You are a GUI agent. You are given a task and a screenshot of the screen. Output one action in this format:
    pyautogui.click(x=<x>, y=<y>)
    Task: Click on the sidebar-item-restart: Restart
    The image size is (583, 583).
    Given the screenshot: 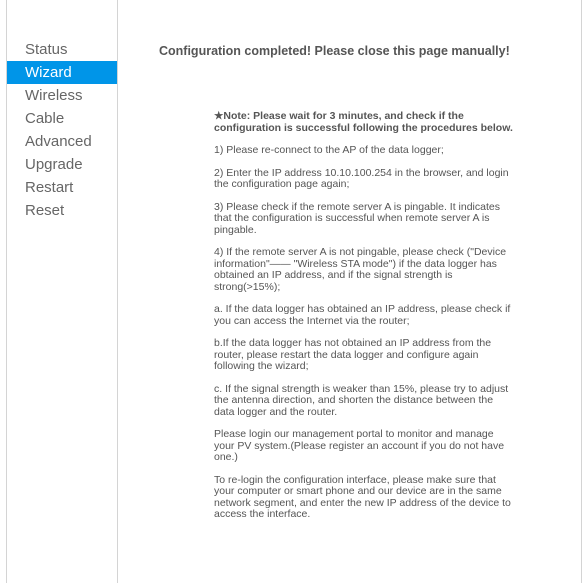 What is the action you would take?
    pyautogui.click(x=62, y=187)
    